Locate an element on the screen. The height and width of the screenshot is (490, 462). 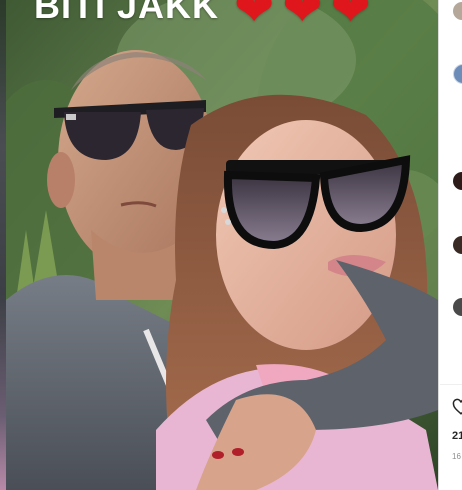
overlay-hearts: ❤ ❤ ❤ is located at coordinates (302, 17).